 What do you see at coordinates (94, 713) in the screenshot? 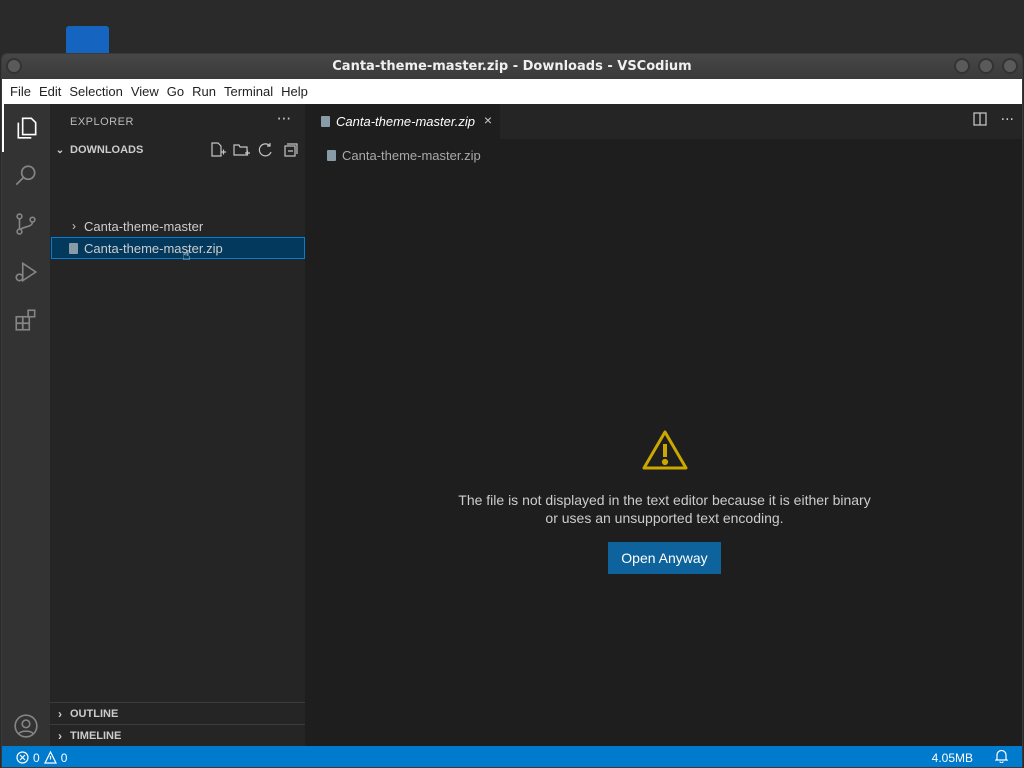
I see `outline-label: OUTLINE` at bounding box center [94, 713].